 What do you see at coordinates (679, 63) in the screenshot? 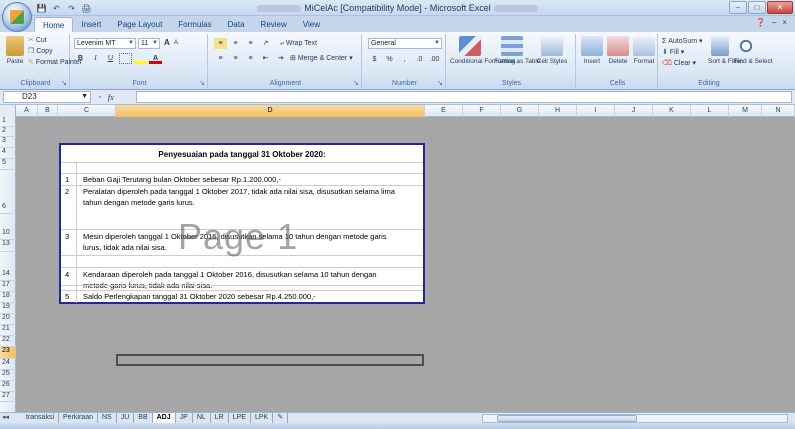
I see `clear-button: ⌫ Clear ▾` at bounding box center [679, 63].